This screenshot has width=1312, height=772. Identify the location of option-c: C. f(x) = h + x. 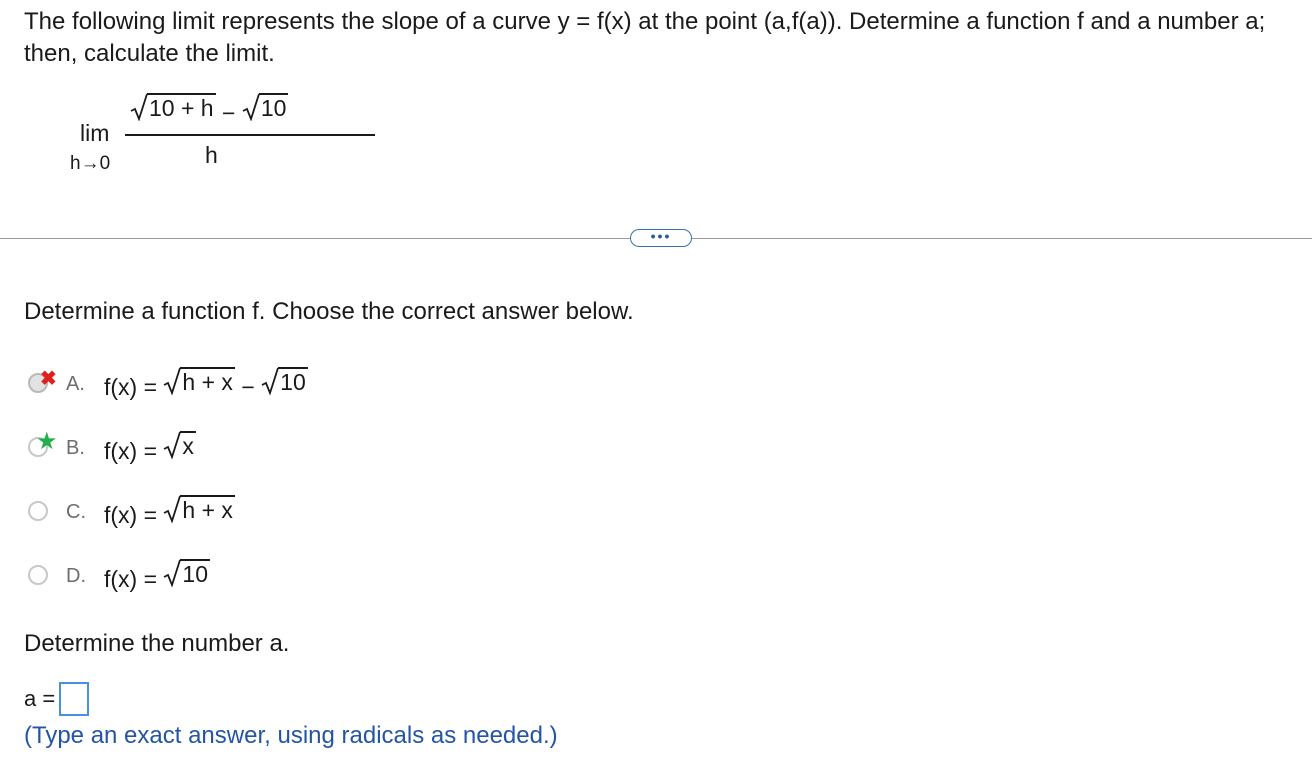
(130, 512).